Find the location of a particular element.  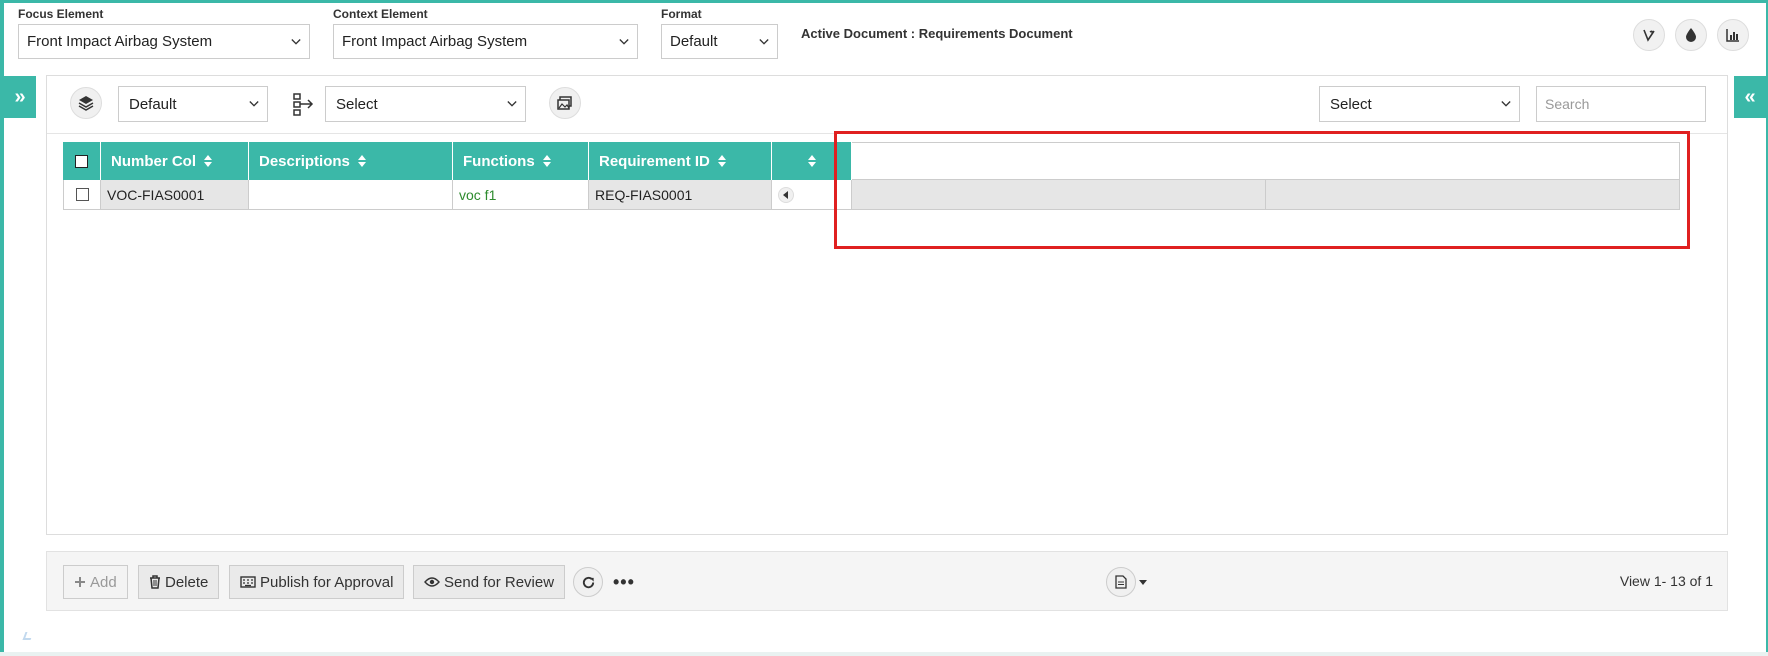

double-chevron-right-icon: » is located at coordinates (20, 96).